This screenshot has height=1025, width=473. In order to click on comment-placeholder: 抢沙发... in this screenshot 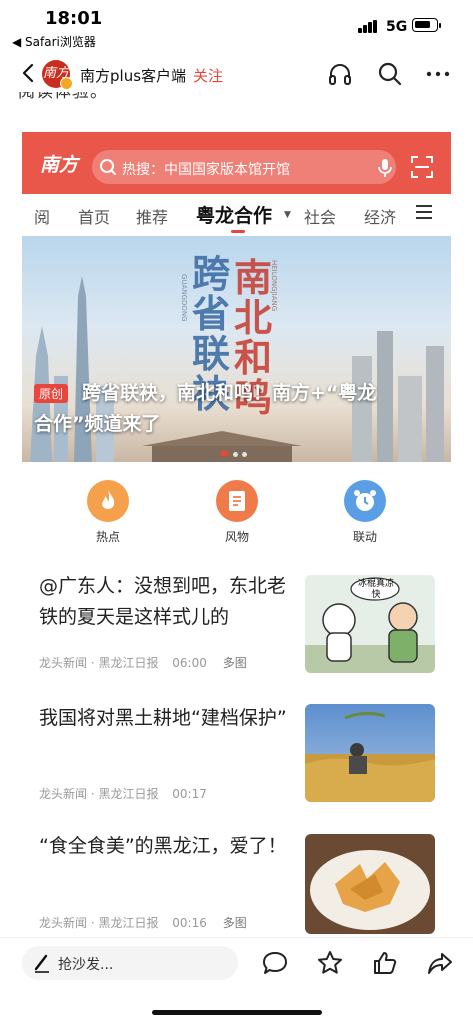, I will do `click(86, 965)`.